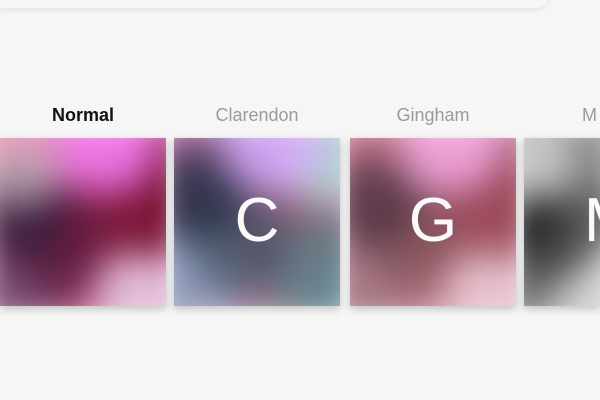 This screenshot has width=600, height=400. I want to click on filter-clarendon-thumbnail: C, so click(257, 222).